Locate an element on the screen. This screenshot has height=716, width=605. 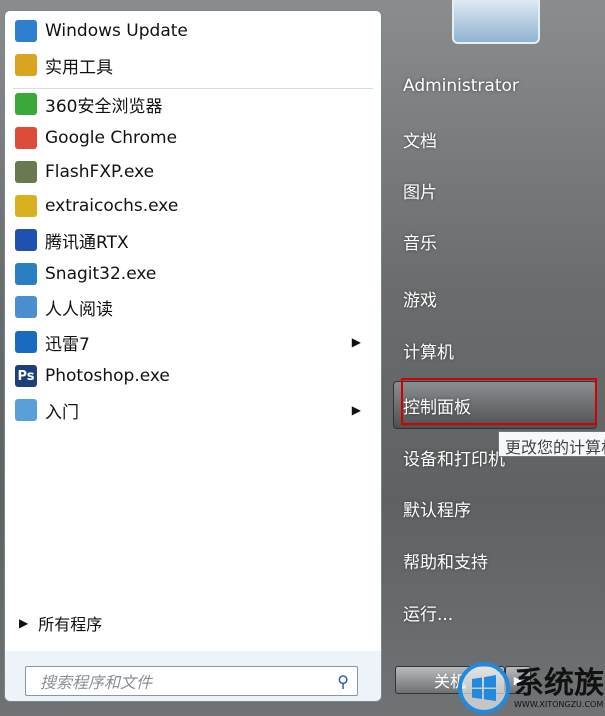
right-menu-item: 文档 is located at coordinates (420, 139).